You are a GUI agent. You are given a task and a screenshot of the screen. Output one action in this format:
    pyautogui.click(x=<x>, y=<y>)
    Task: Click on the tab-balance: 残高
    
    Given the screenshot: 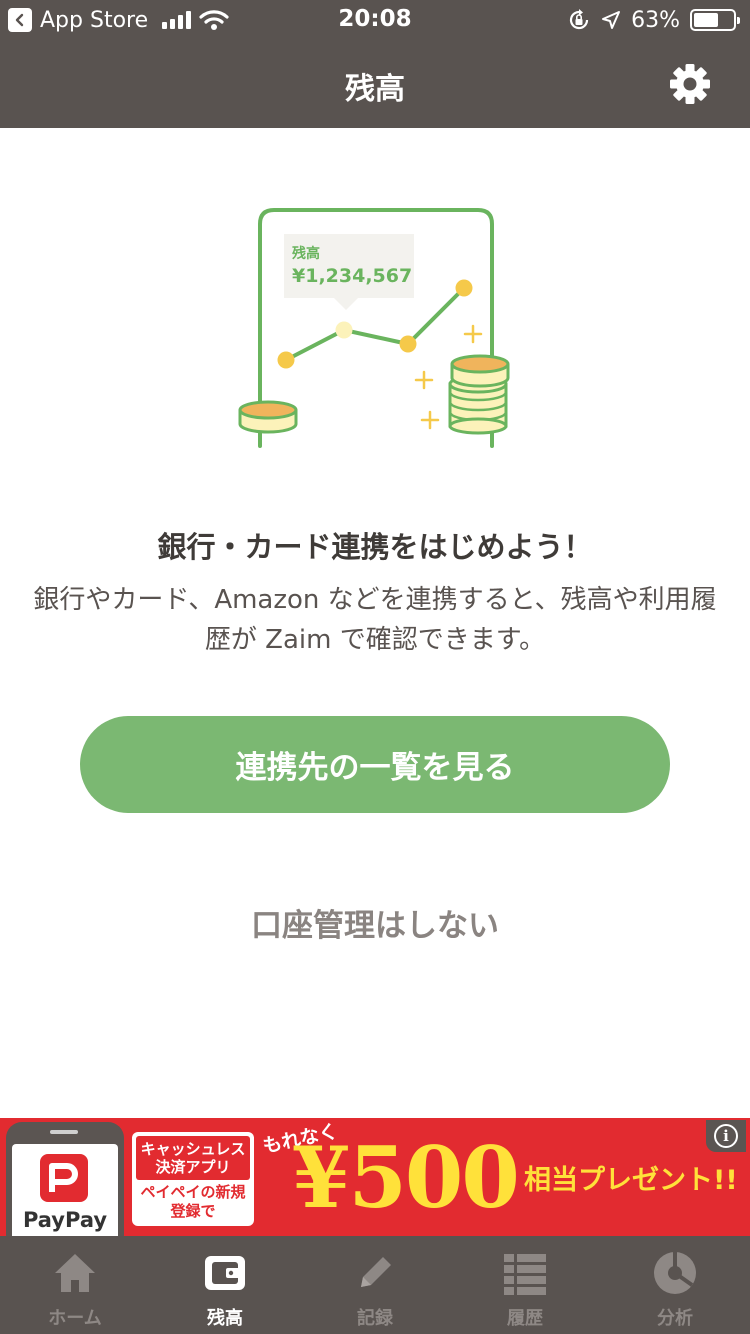 What is the action you would take?
    pyautogui.click(x=225, y=1285)
    